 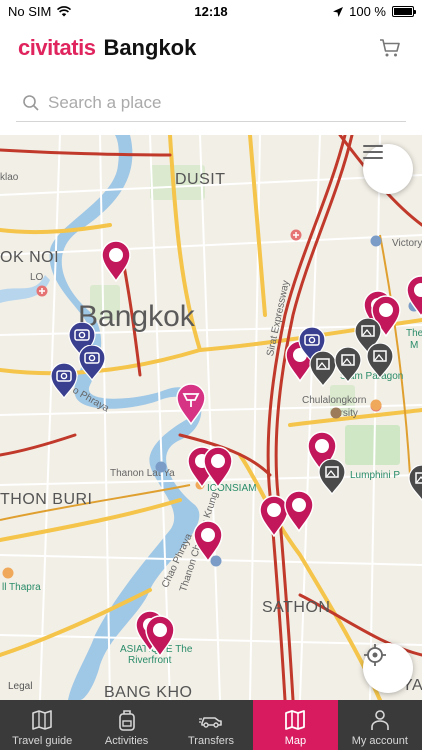 I want to click on map-label-the: The, so click(x=414, y=333).